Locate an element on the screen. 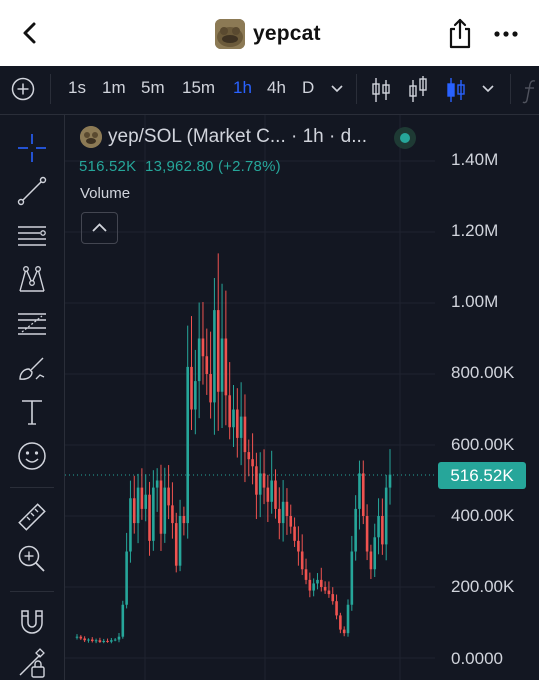 The image size is (539, 680). page-title: yepcat is located at coordinates (287, 33).